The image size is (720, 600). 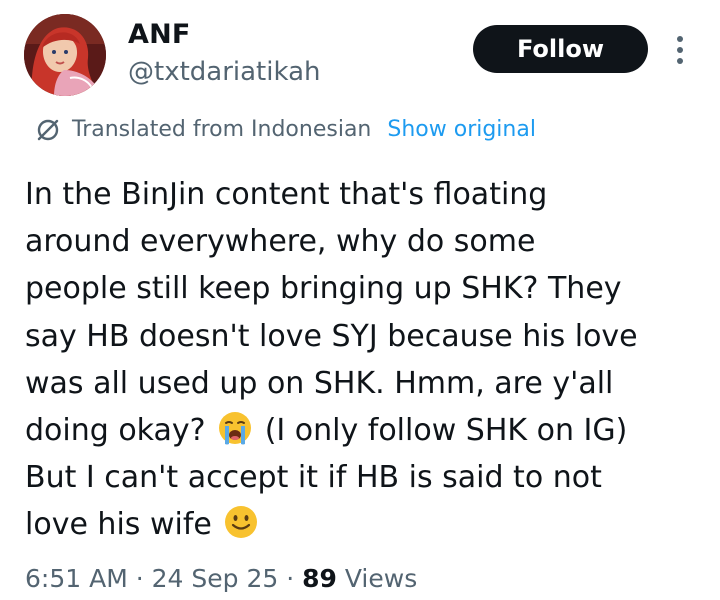 I want to click on tweet-meta: 6:51 AM · 24 Sep 25 · 89 Views, so click(x=221, y=579).